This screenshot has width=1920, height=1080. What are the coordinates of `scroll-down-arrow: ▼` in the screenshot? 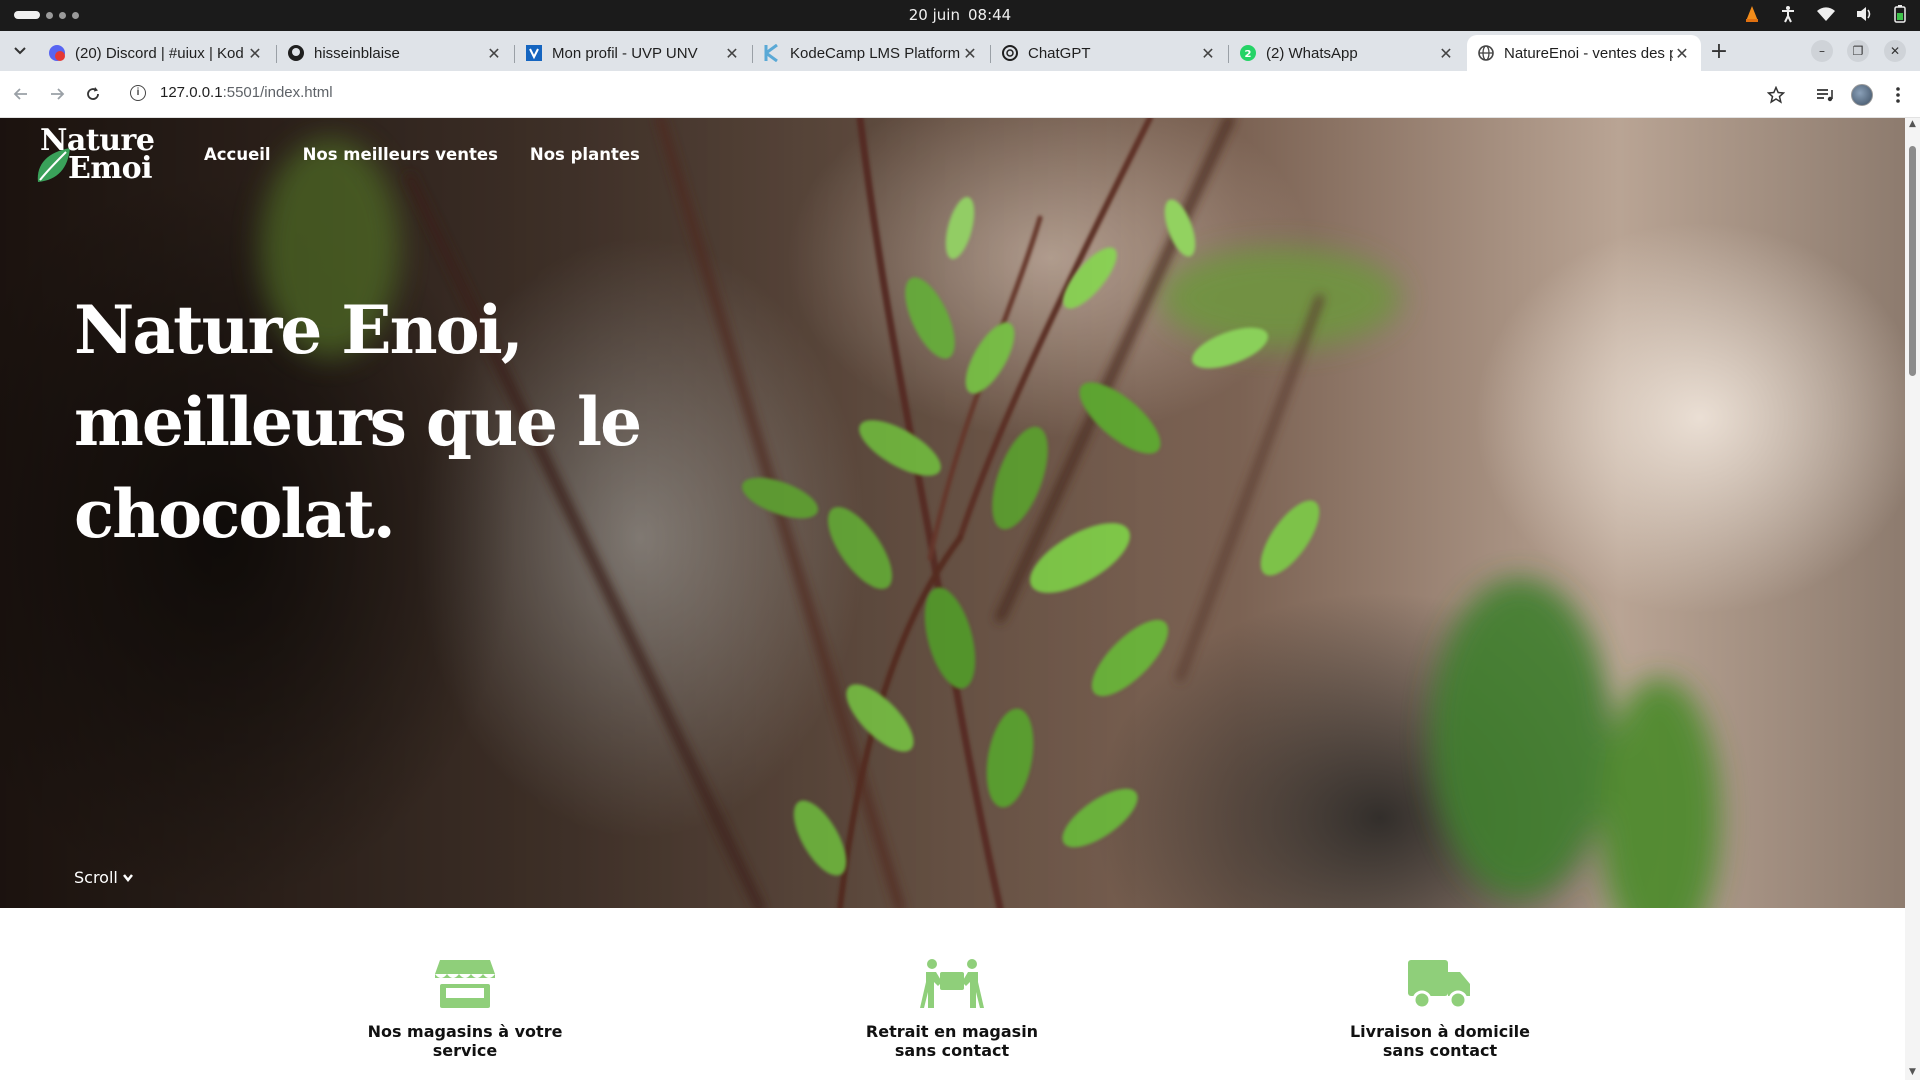 It's located at (1912, 1072).